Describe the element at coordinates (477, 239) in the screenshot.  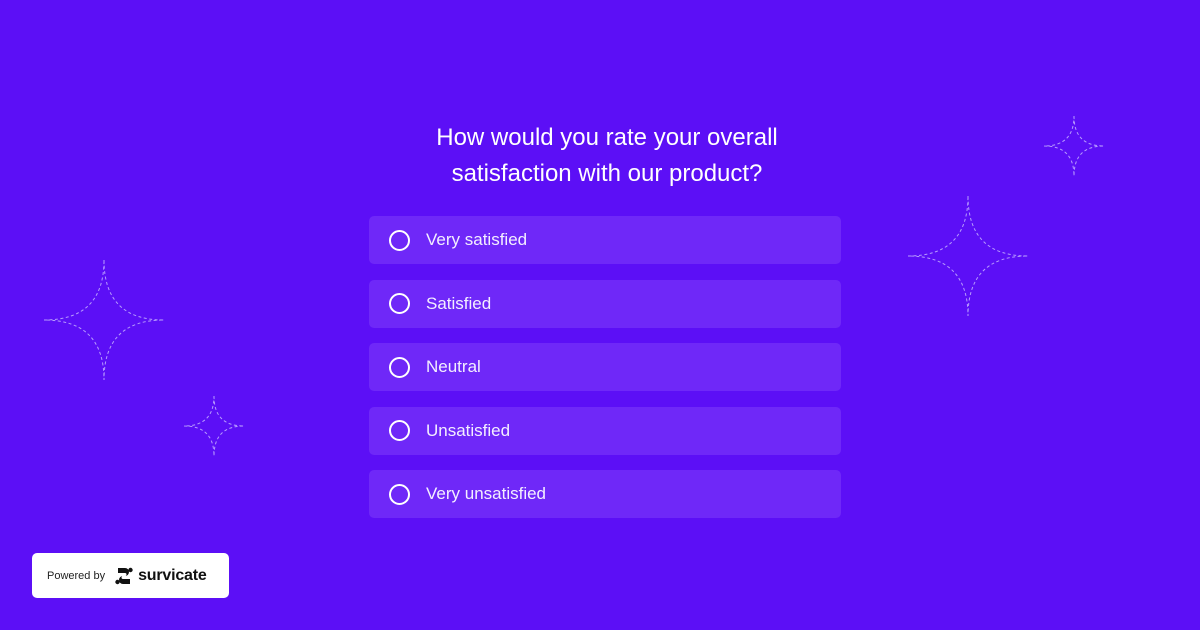
I see `option-label: Very satisfied` at that location.